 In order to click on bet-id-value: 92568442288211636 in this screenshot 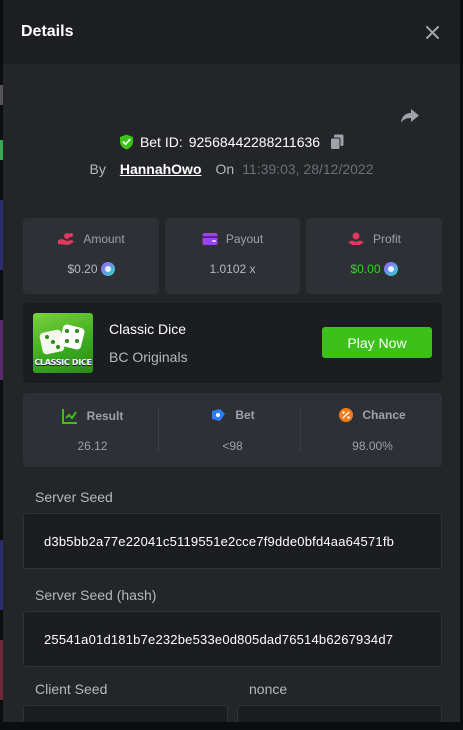, I will do `click(254, 142)`.